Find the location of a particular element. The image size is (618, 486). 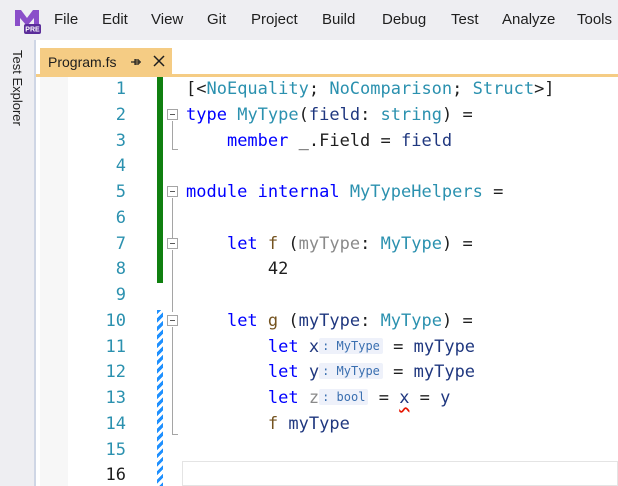

line-number: 5 is located at coordinates (120, 192).